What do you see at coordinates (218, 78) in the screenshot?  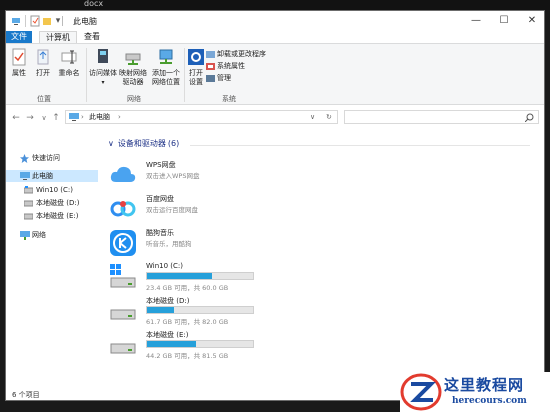 I see `manage-button: 管理` at bounding box center [218, 78].